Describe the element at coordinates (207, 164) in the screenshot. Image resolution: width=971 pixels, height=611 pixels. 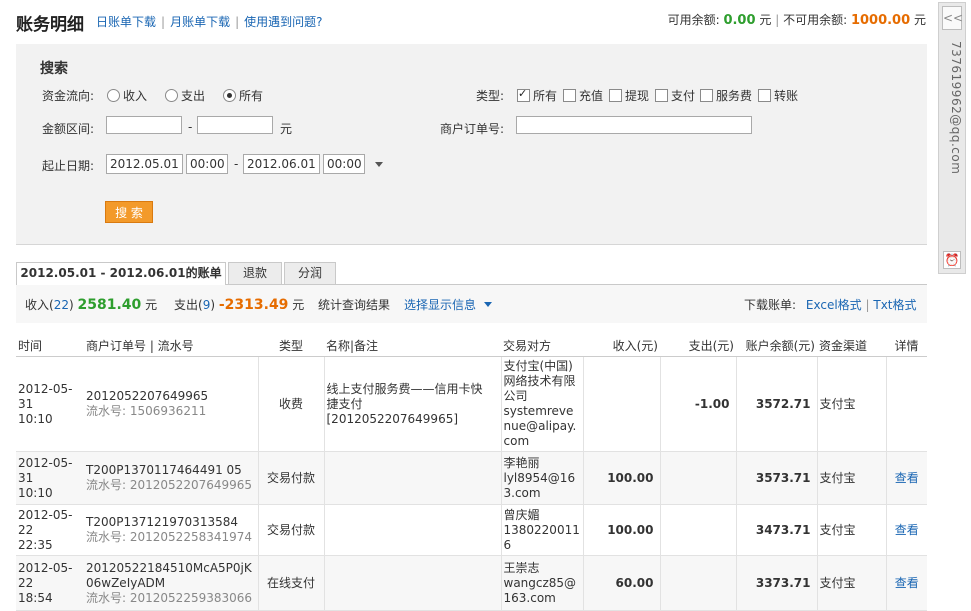
I see `start-time-input: 00:00` at that location.